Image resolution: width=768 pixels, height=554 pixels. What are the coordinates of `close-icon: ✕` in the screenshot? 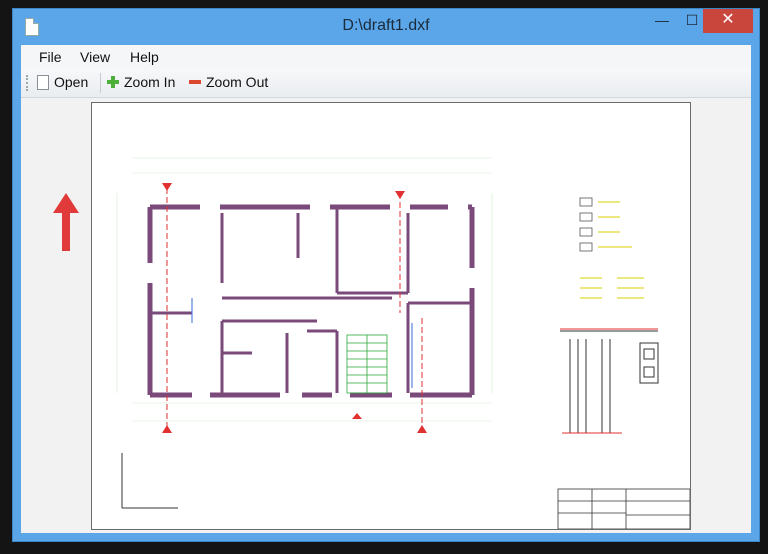 It's located at (728, 19).